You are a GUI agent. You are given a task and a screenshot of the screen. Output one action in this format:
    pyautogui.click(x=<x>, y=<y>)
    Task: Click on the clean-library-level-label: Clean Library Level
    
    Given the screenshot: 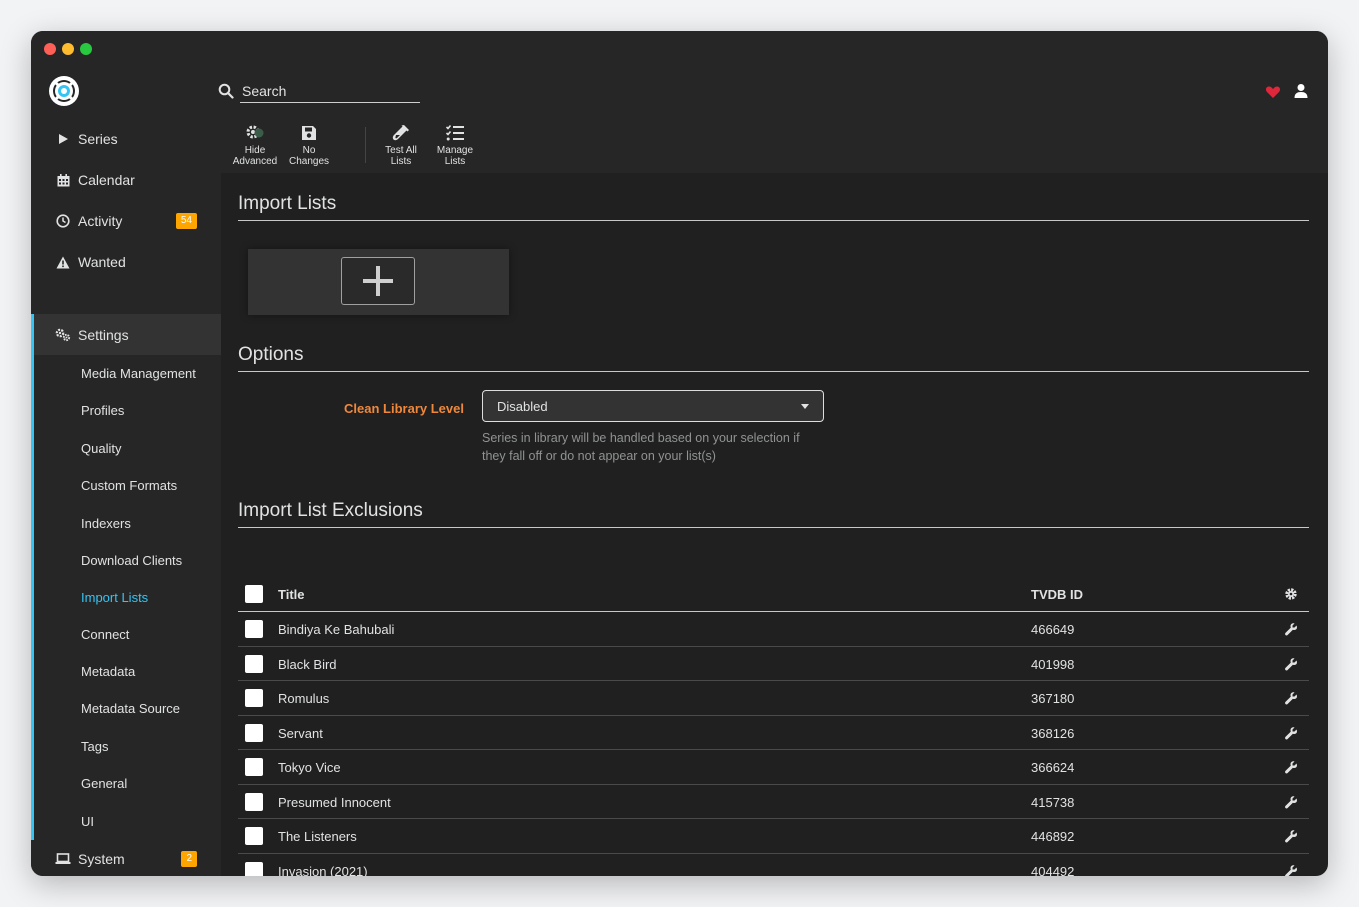 What is the action you would take?
    pyautogui.click(x=404, y=408)
    